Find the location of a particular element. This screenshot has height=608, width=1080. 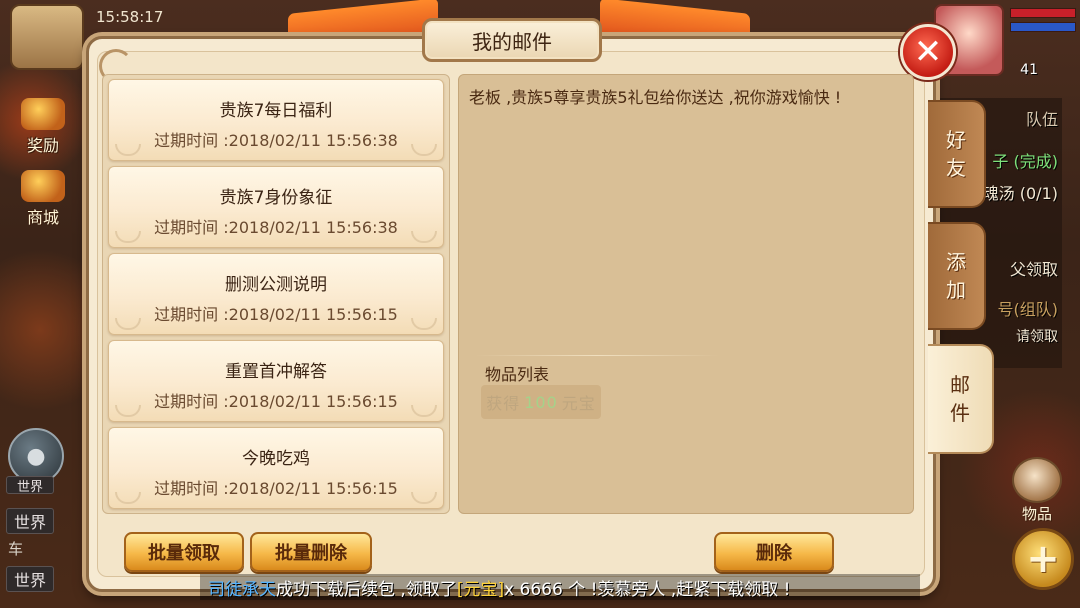

shop-button: 商城 is located at coordinates (43, 199).